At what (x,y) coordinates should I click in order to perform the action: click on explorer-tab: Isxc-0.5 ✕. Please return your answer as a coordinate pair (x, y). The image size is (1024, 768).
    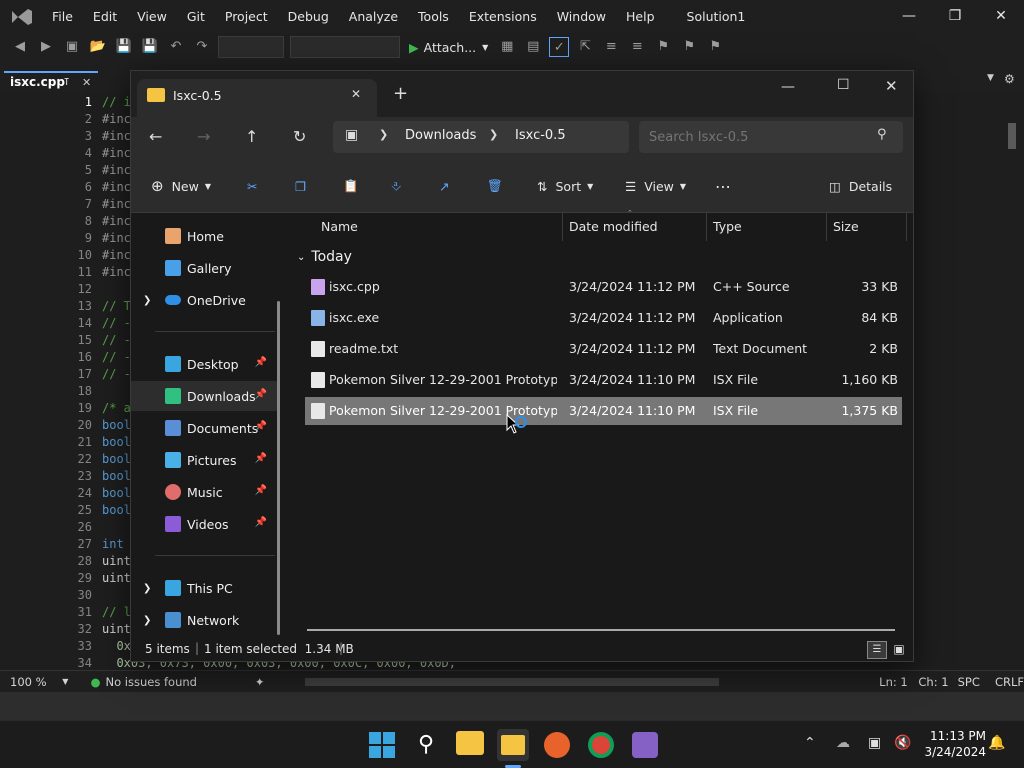
    Looking at the image, I should click on (257, 98).